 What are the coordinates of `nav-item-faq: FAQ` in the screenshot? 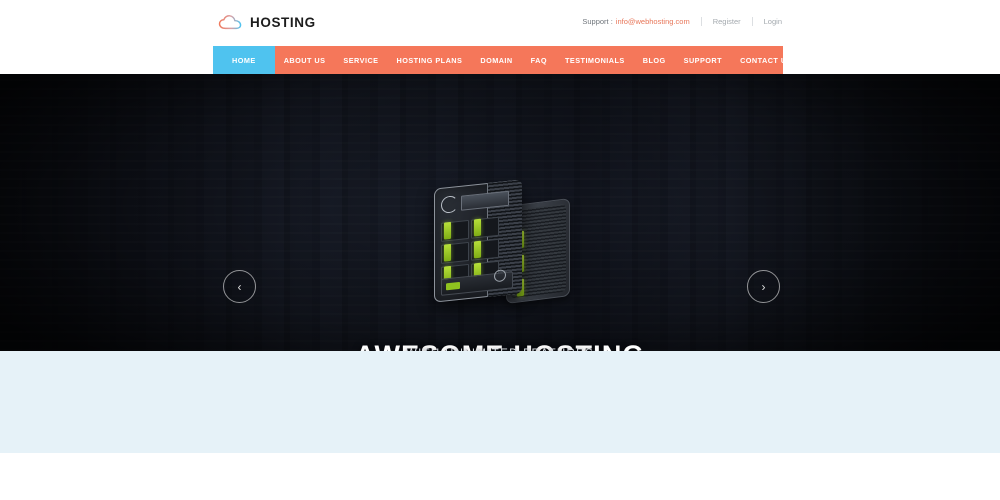 It's located at (539, 60).